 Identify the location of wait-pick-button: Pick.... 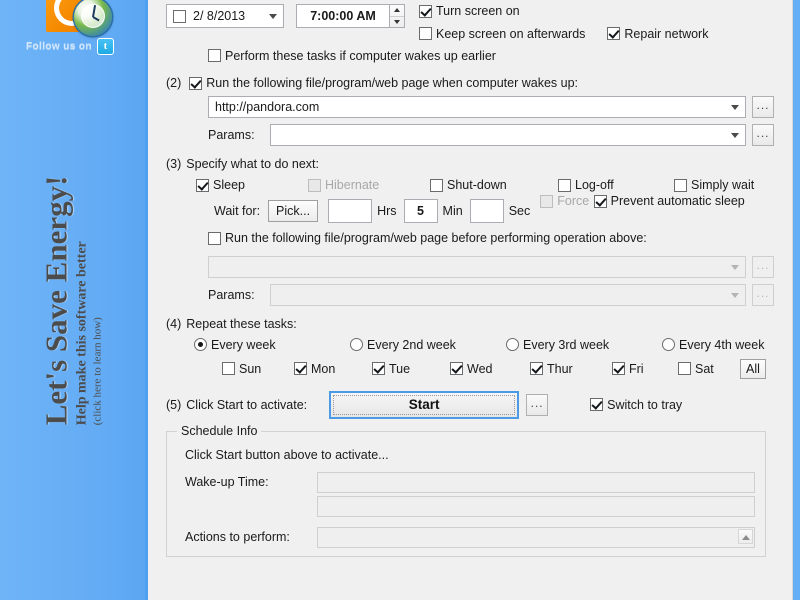
(293, 211).